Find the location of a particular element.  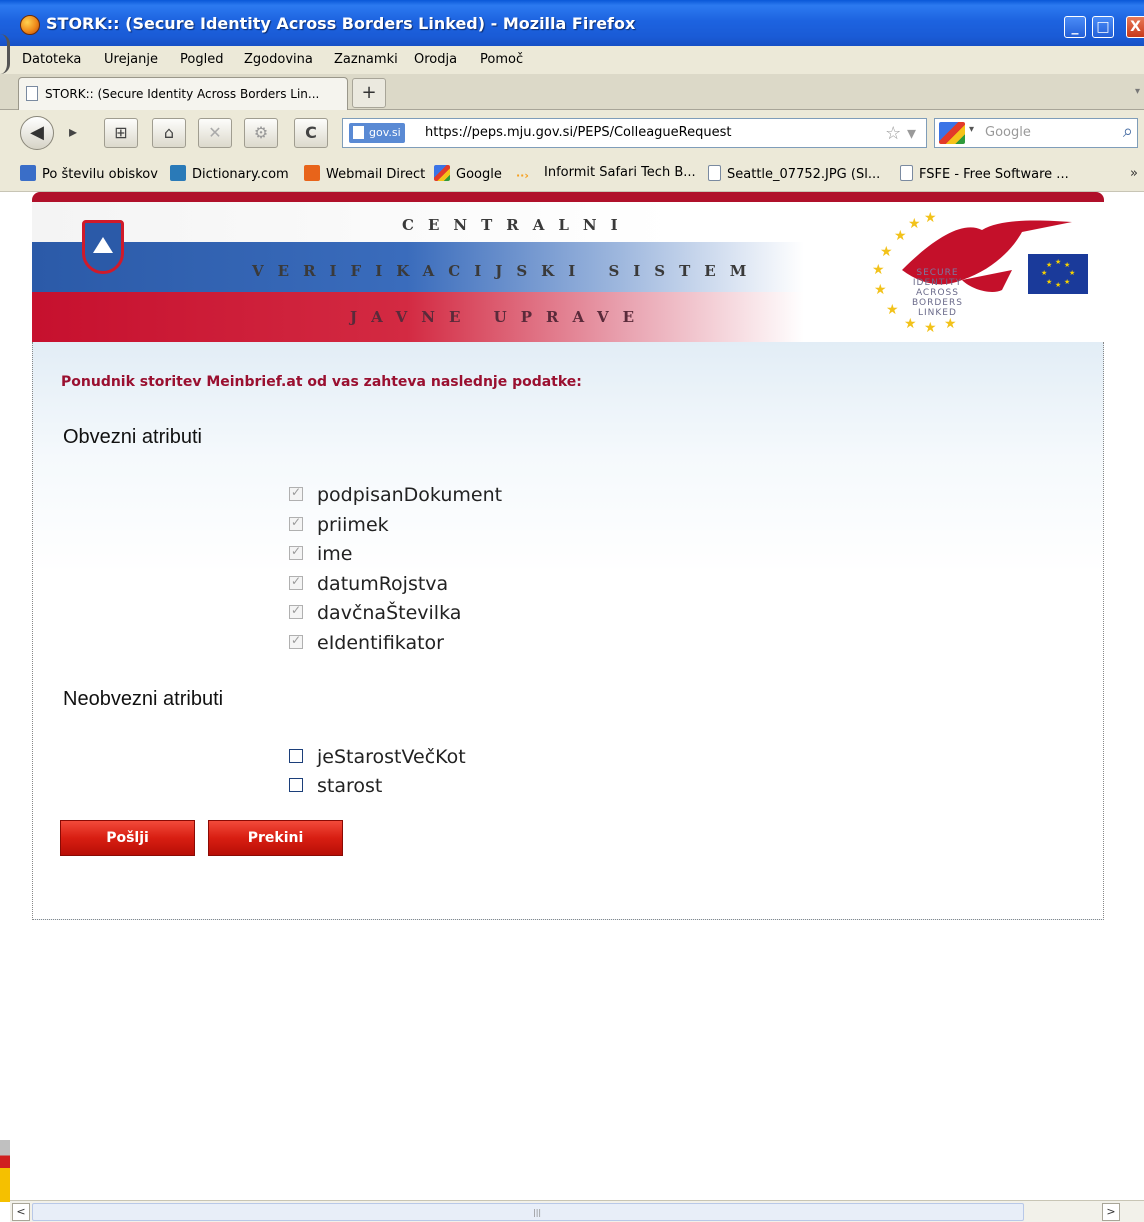

menu-orodja: Orodja is located at coordinates (435, 59).